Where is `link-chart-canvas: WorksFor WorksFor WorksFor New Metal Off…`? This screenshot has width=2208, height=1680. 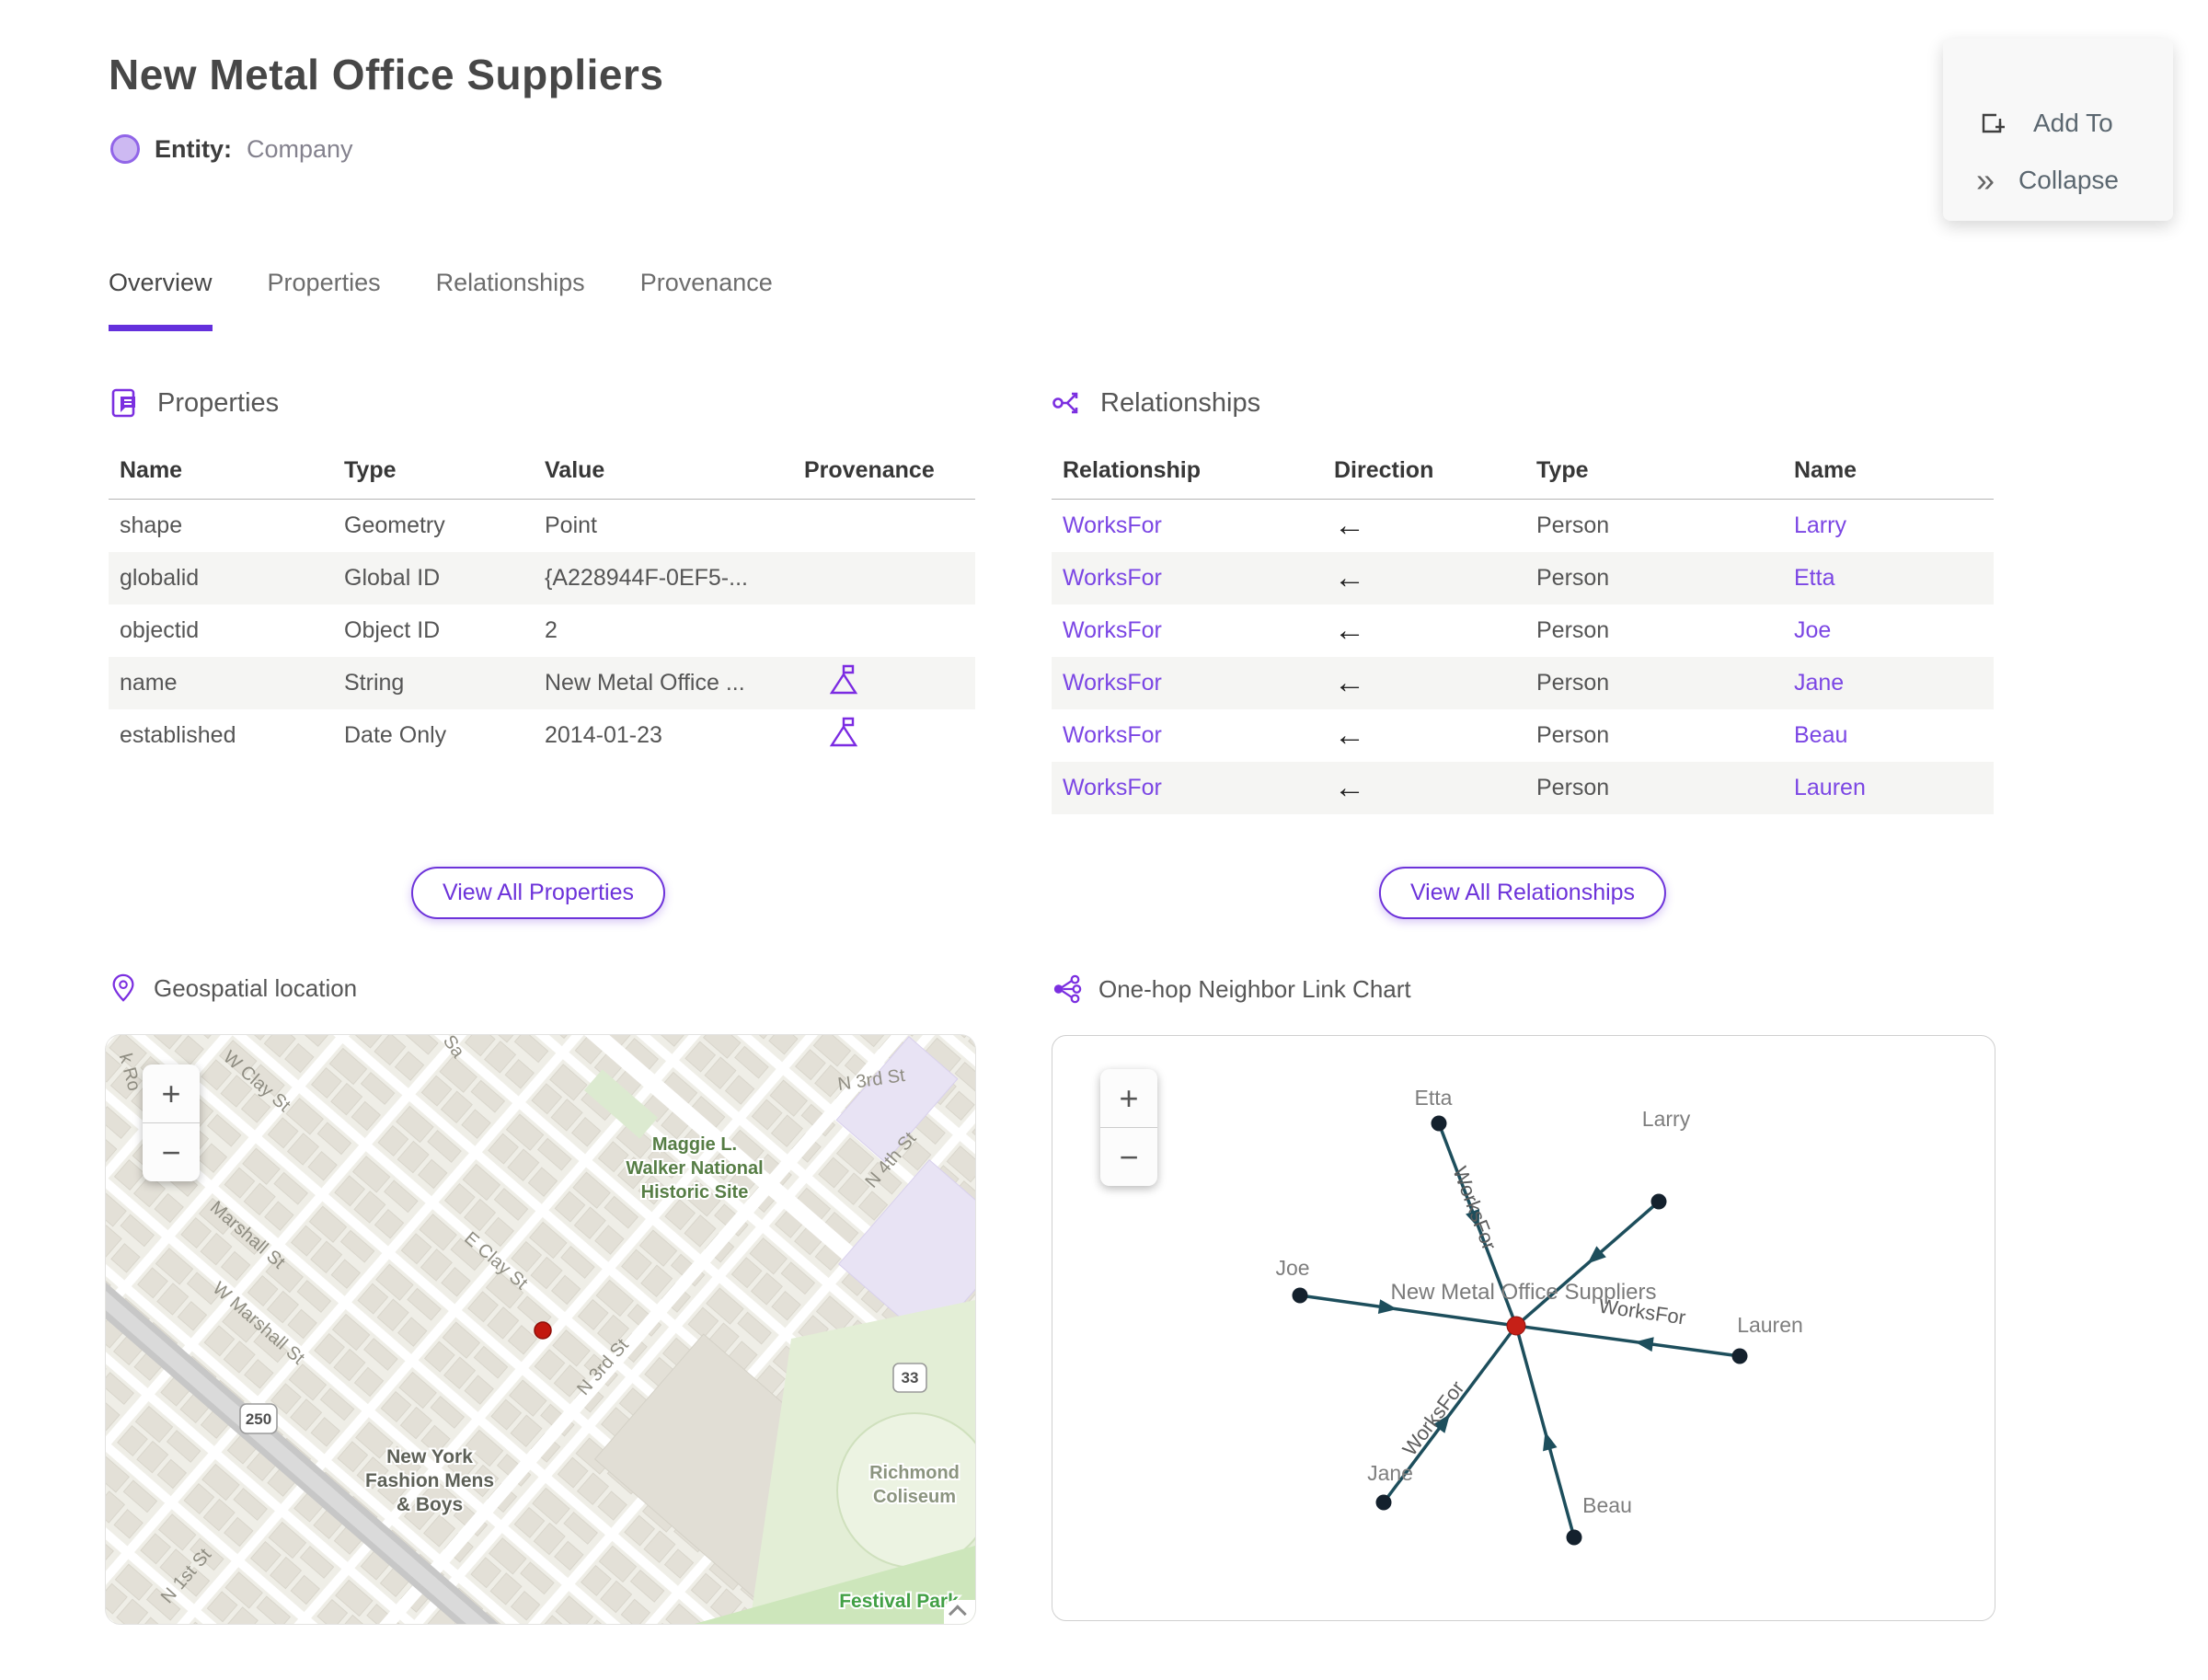 link-chart-canvas: WorksFor WorksFor WorksFor New Metal Off… is located at coordinates (1523, 1328).